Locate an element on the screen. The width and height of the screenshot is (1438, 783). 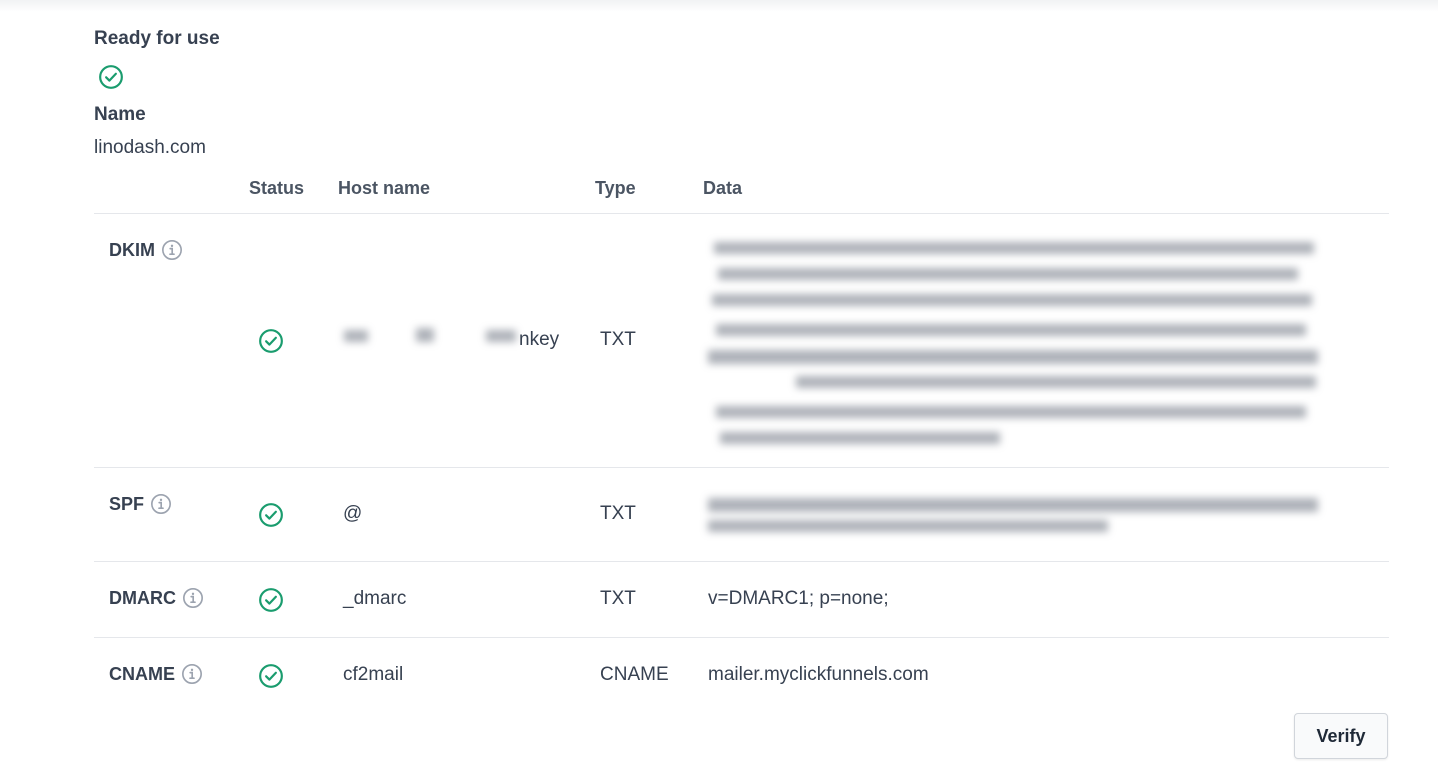
table-row: SPF @ TXT is located at coordinates (741, 515).